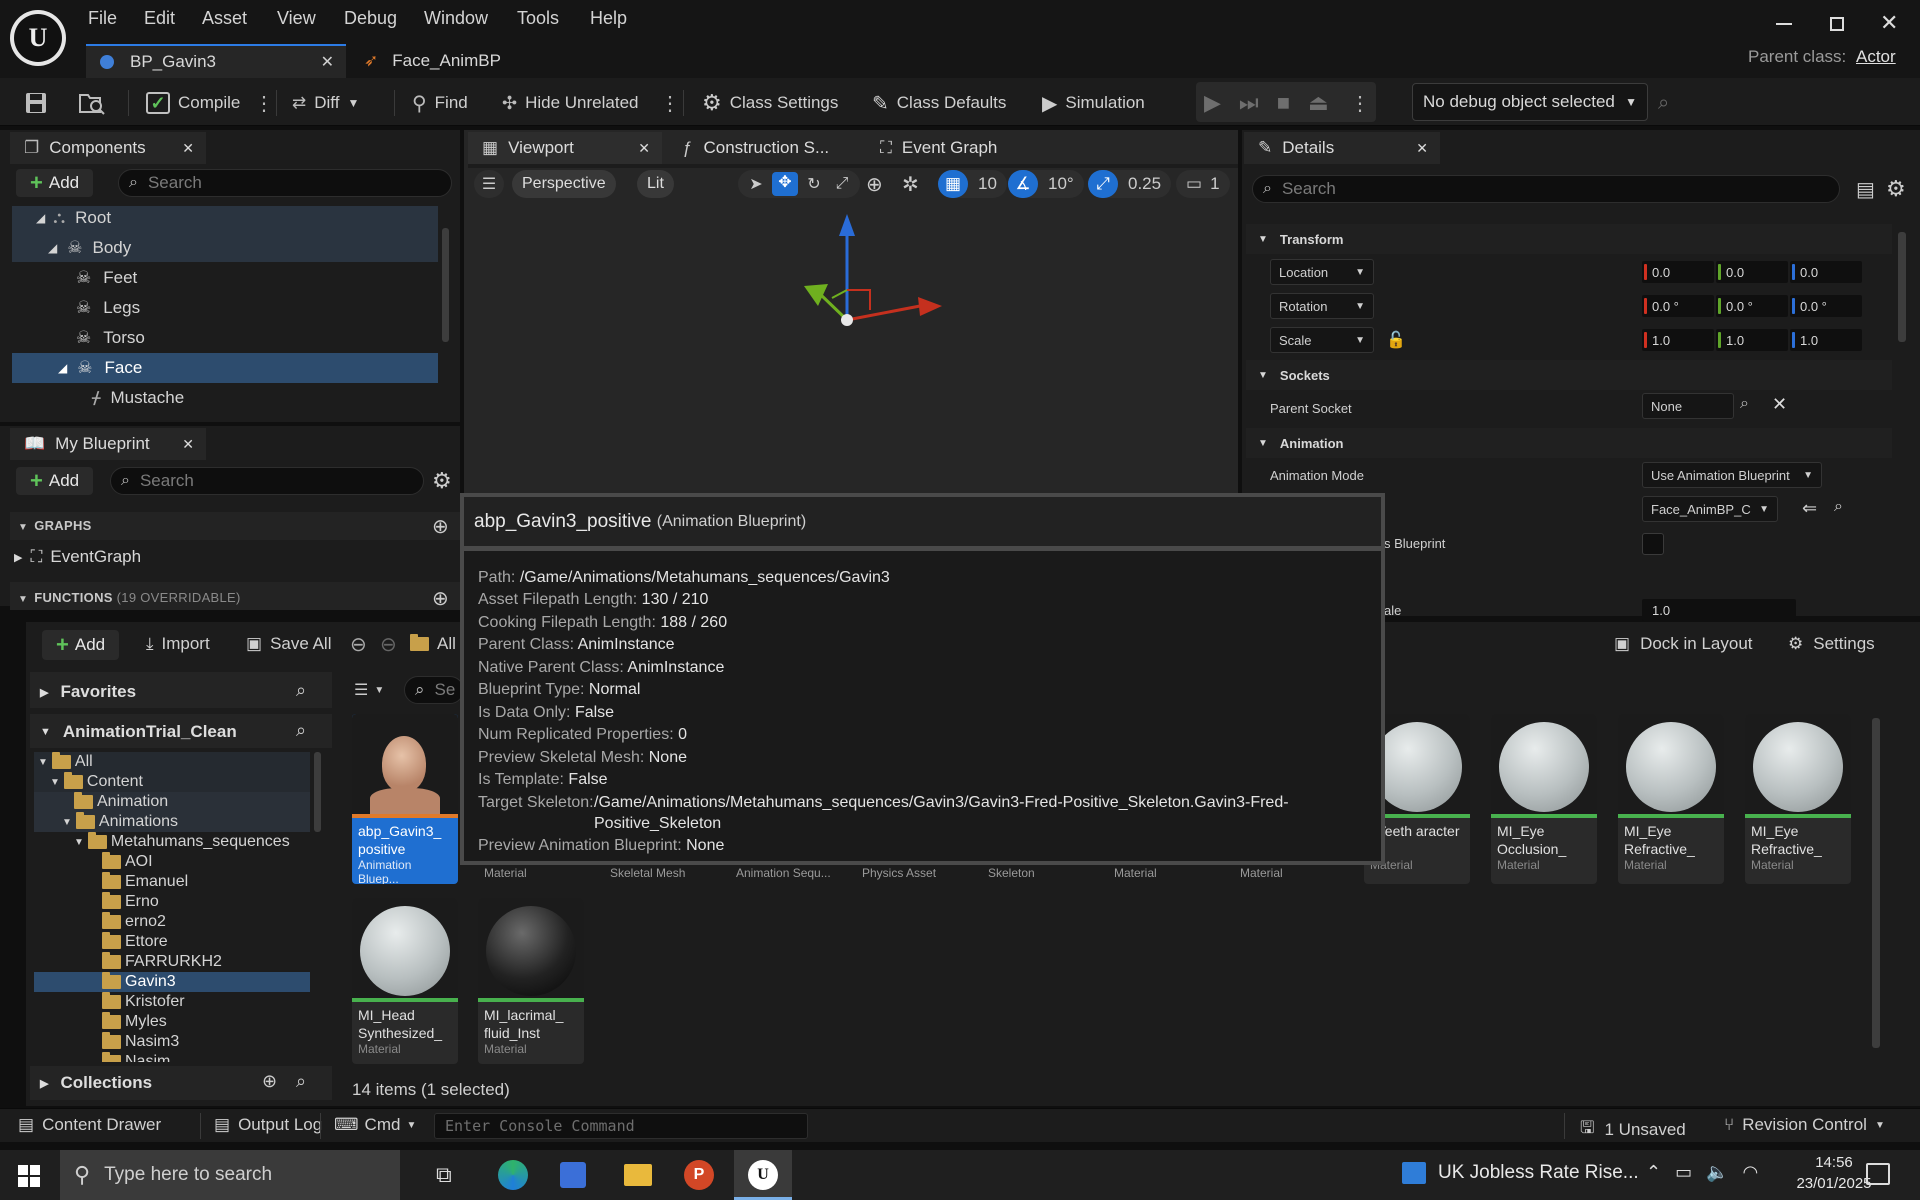 This screenshot has width=1920, height=1200. What do you see at coordinates (1569, 239) in the screenshot?
I see `transform-section-header: ▼ Transform` at bounding box center [1569, 239].